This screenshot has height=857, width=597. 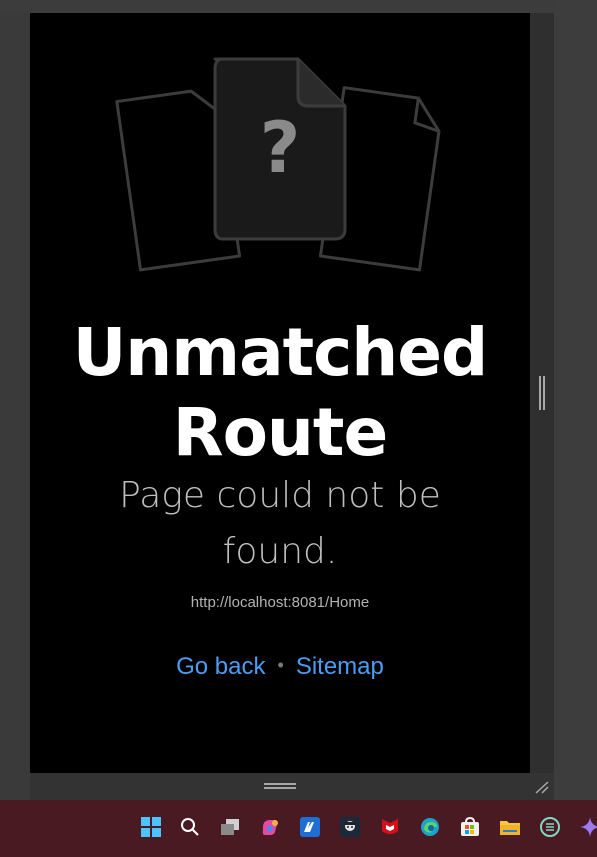 What do you see at coordinates (550, 827) in the screenshot?
I see `chatgpt-icon` at bounding box center [550, 827].